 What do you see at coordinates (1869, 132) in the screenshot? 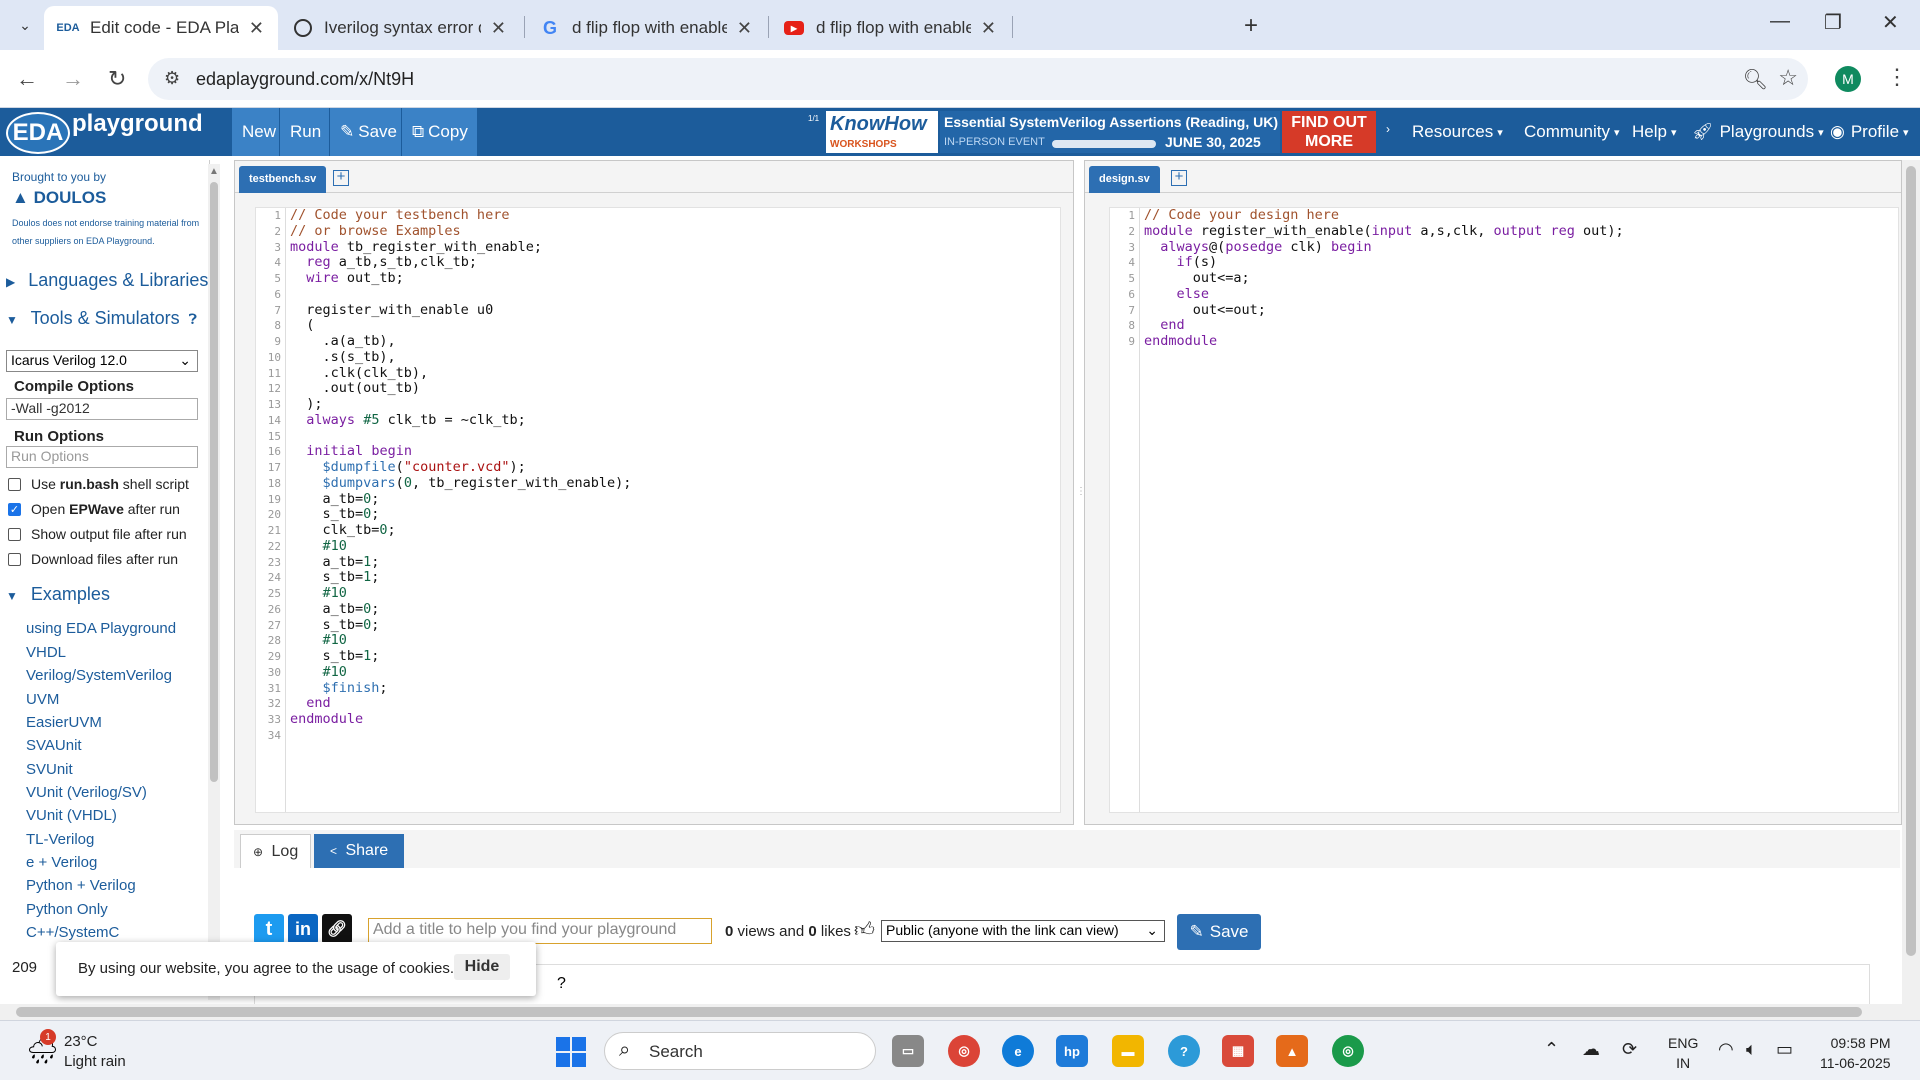
I see `profile-menu: ◉ Profile ▾` at bounding box center [1869, 132].